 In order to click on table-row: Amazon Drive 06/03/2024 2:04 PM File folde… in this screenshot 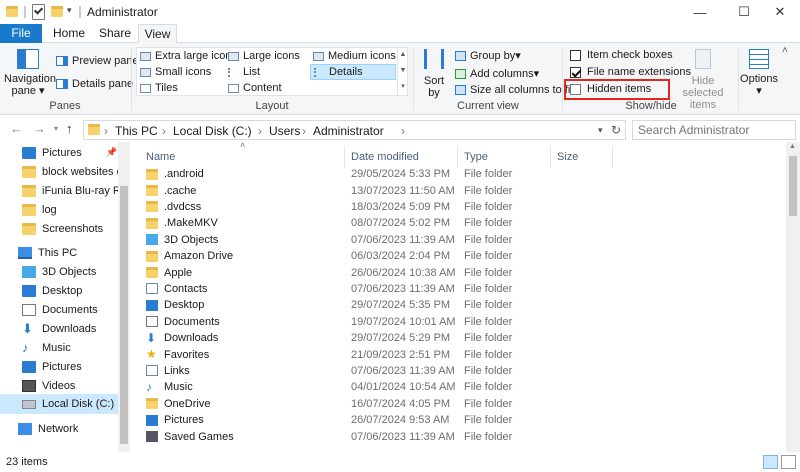, I will do `click(365, 256)`.